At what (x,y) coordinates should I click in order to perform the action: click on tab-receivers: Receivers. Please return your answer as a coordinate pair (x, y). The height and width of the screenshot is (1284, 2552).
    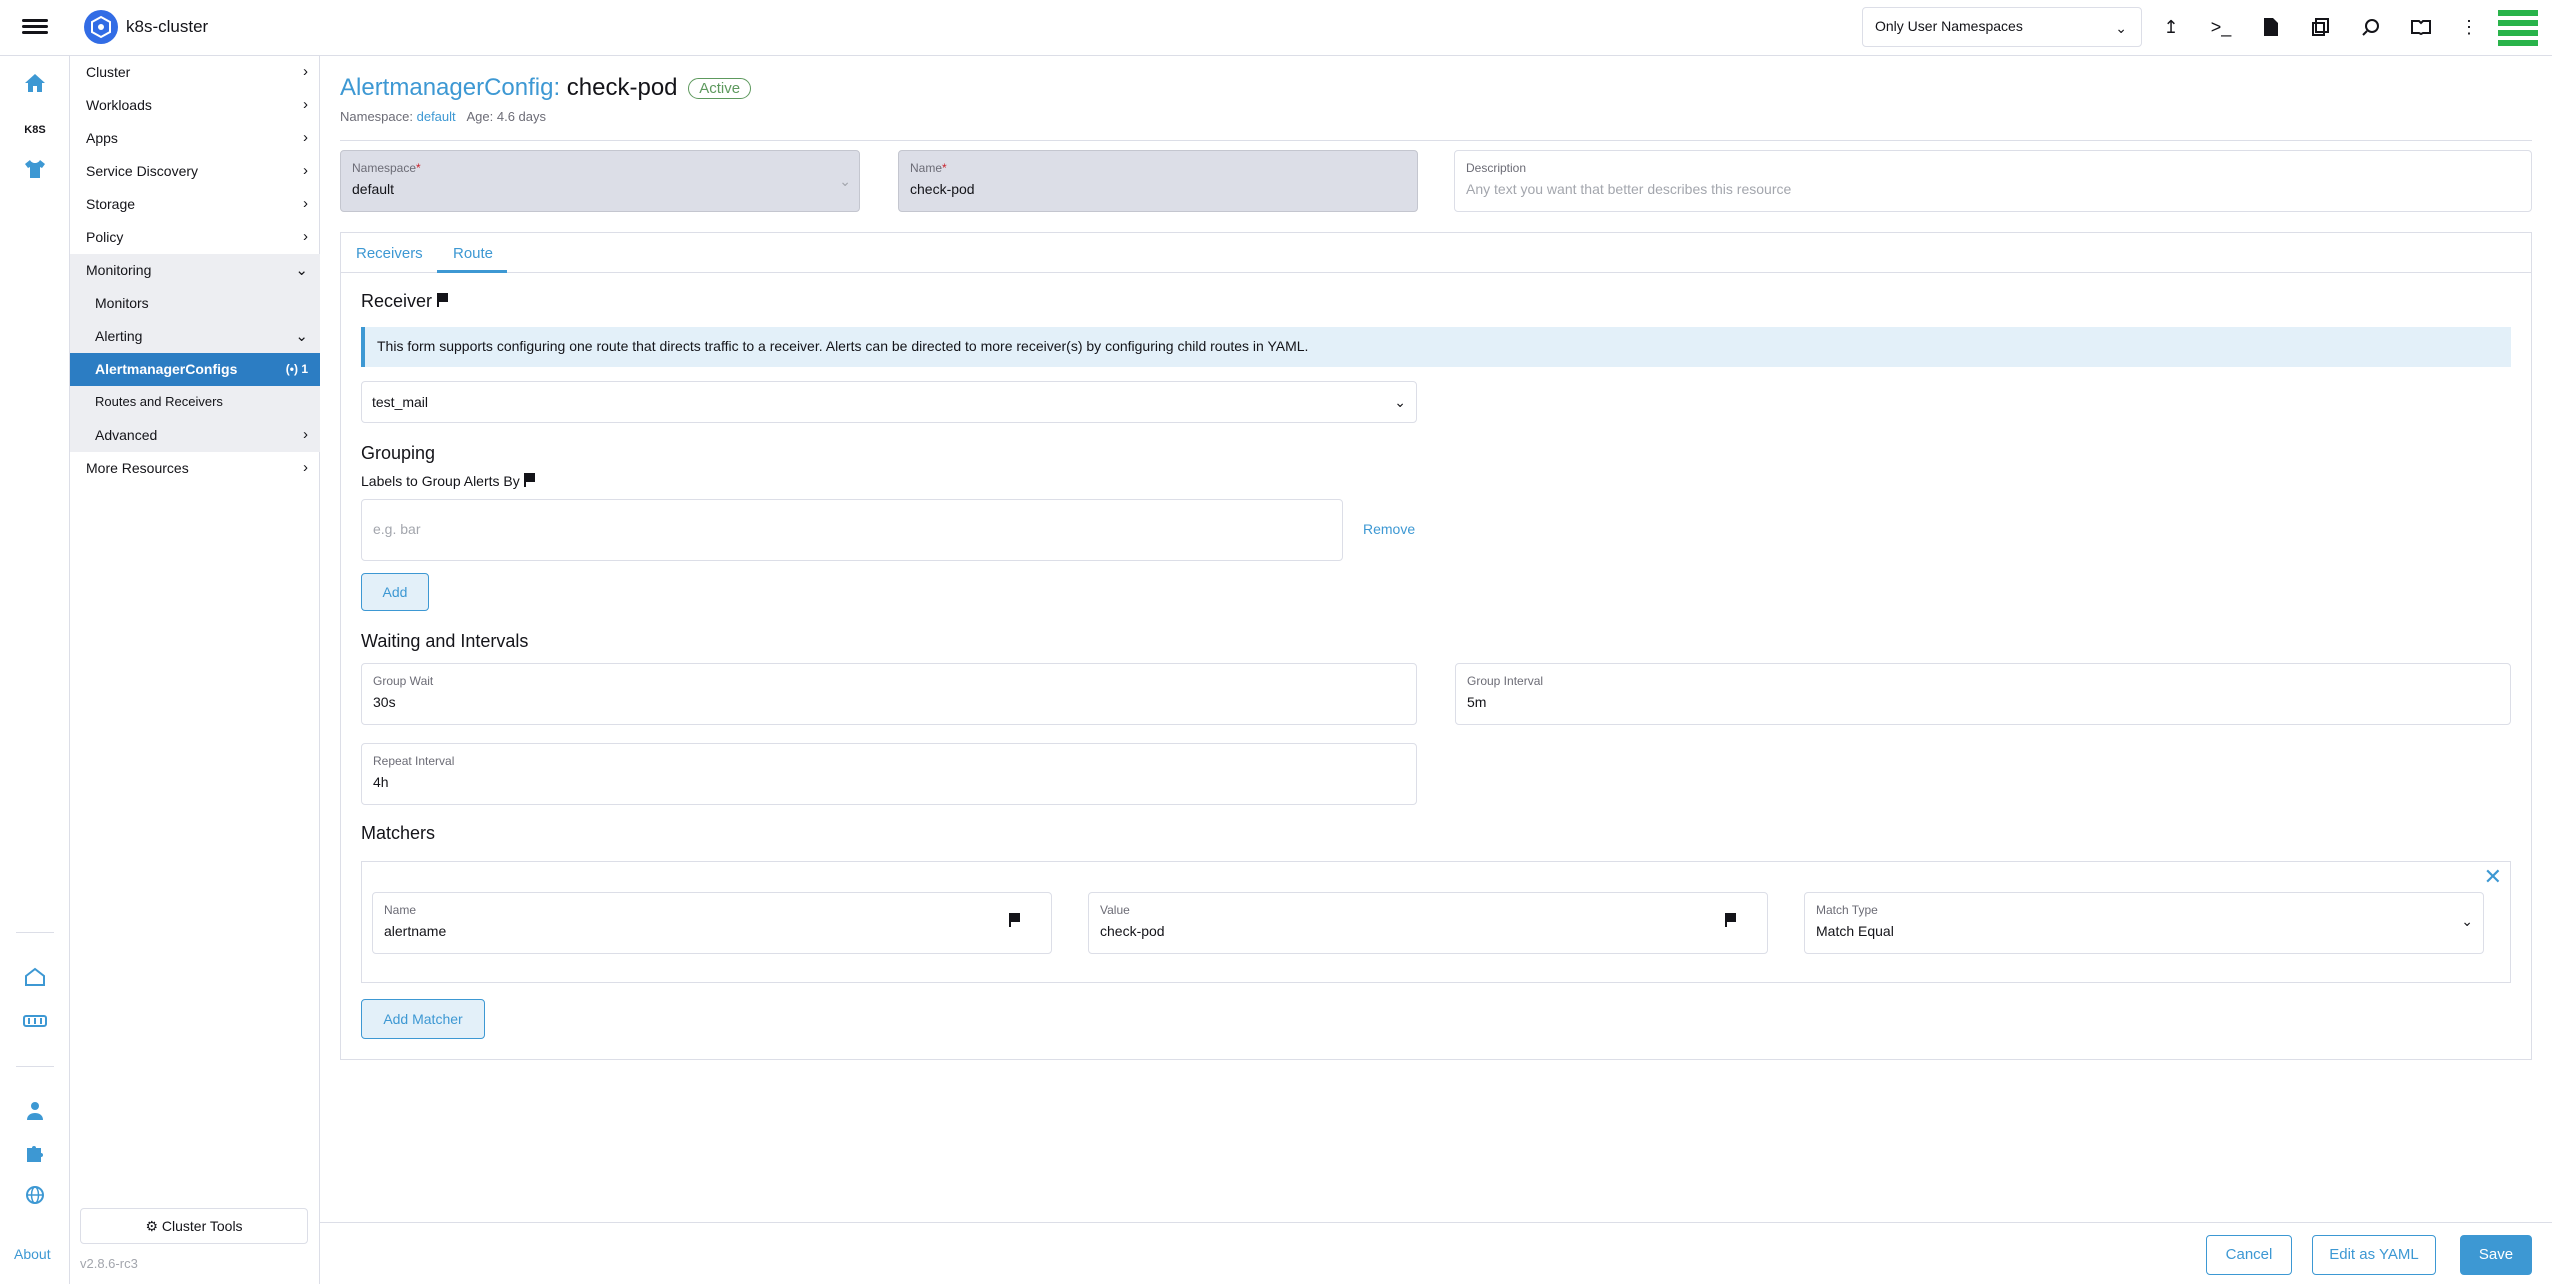
    Looking at the image, I should click on (389, 253).